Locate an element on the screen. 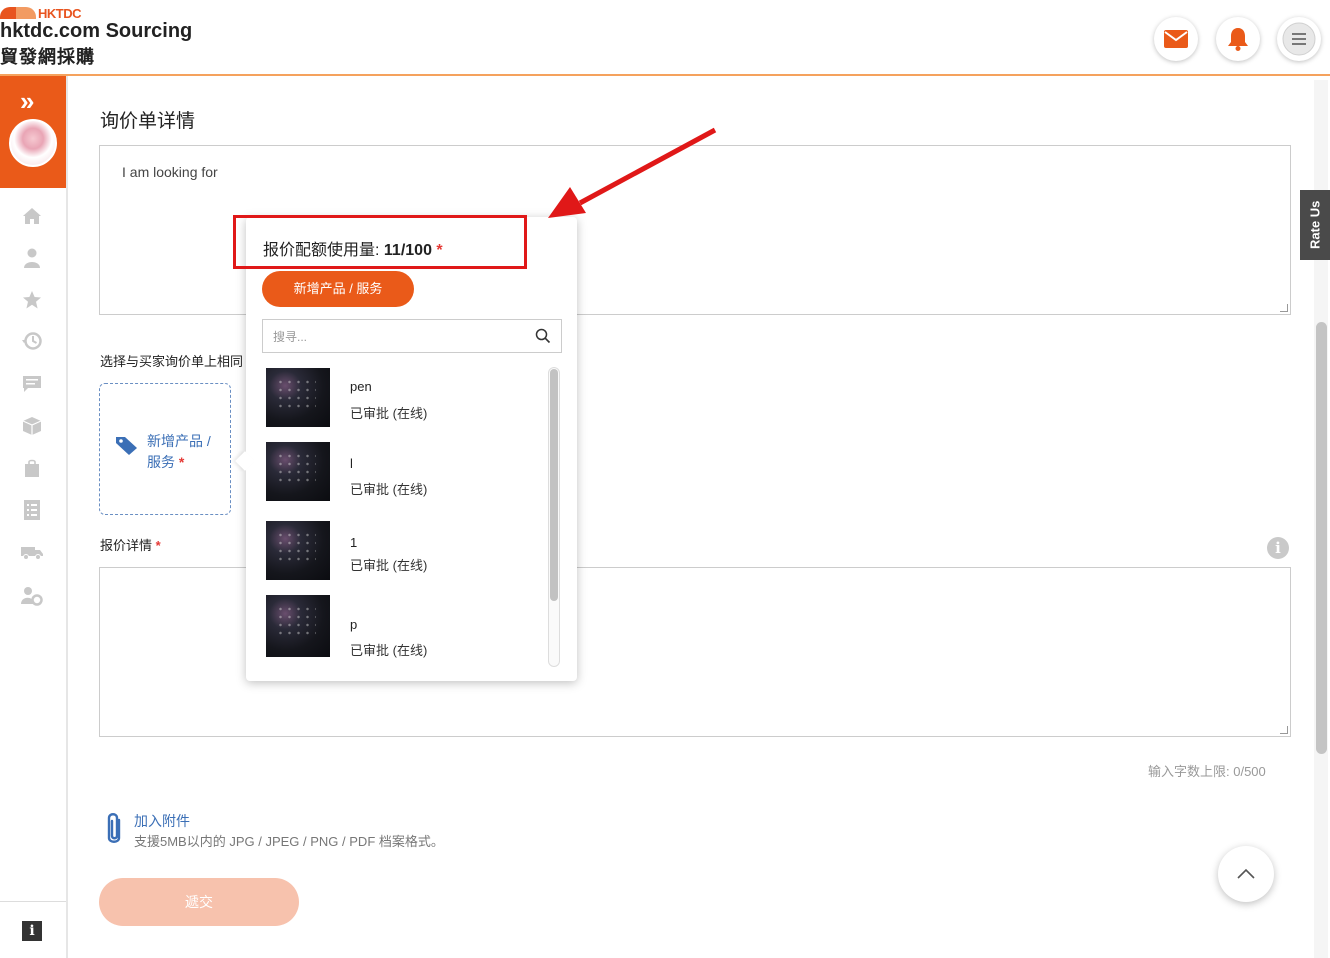 This screenshot has height=958, width=1330. site-title: hktdc.com Sourcing is located at coordinates (96, 31).